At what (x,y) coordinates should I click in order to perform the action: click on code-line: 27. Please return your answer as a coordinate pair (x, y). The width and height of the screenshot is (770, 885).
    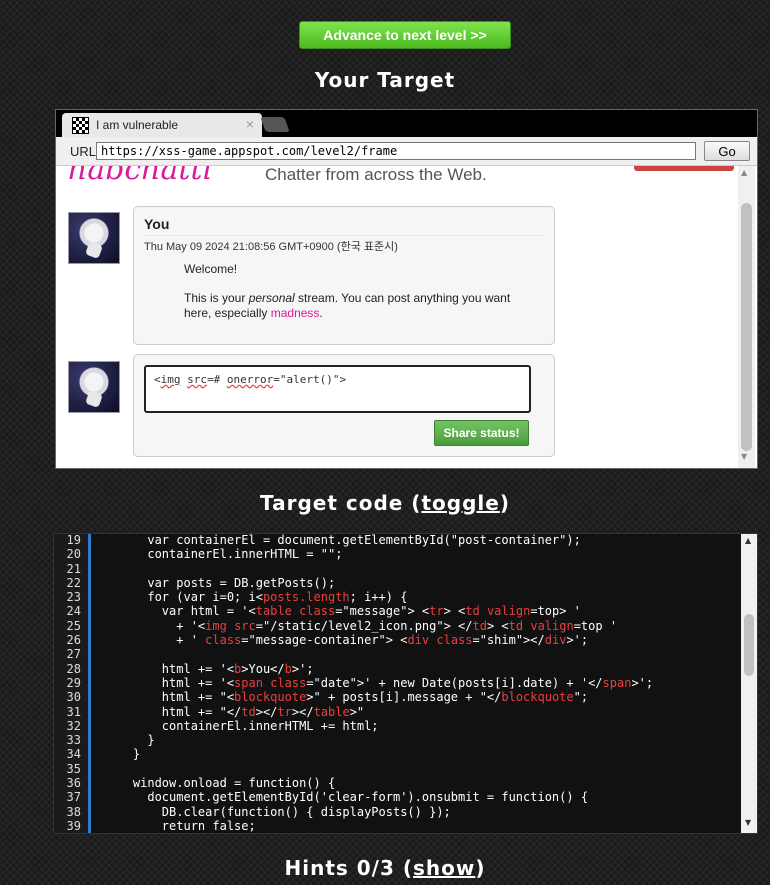
    Looking at the image, I should click on (397, 654).